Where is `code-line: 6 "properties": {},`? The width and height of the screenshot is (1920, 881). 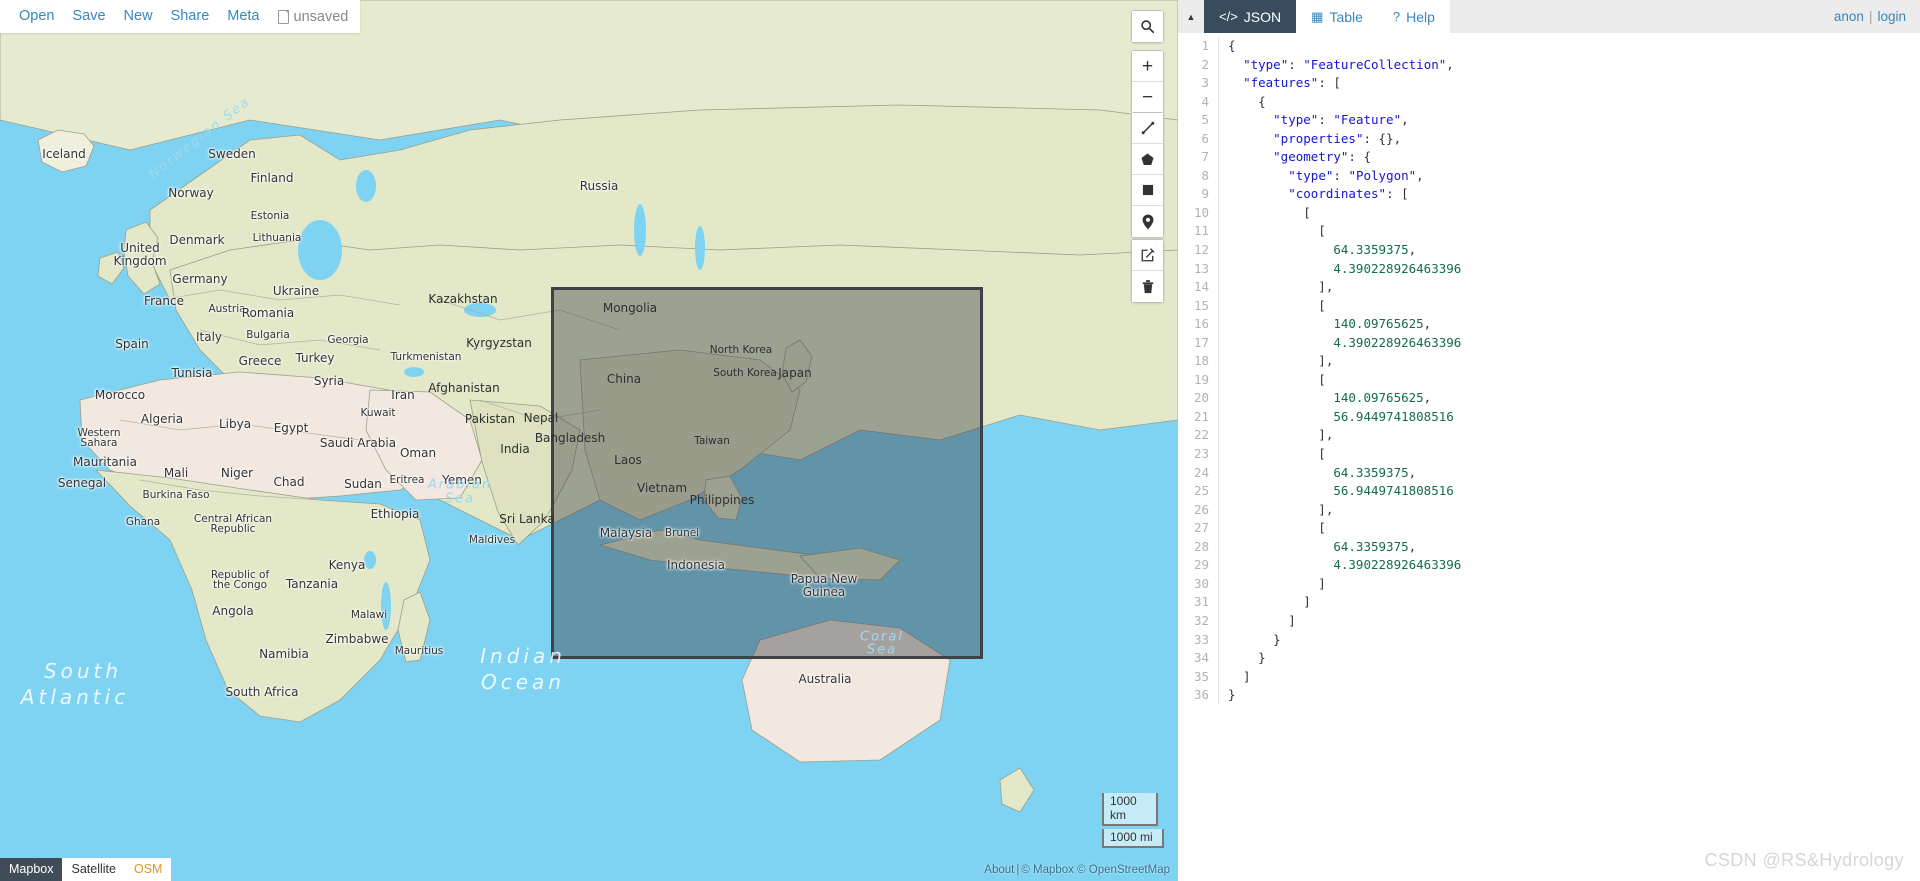
code-line: 6 "properties": {}, is located at coordinates (1549, 139).